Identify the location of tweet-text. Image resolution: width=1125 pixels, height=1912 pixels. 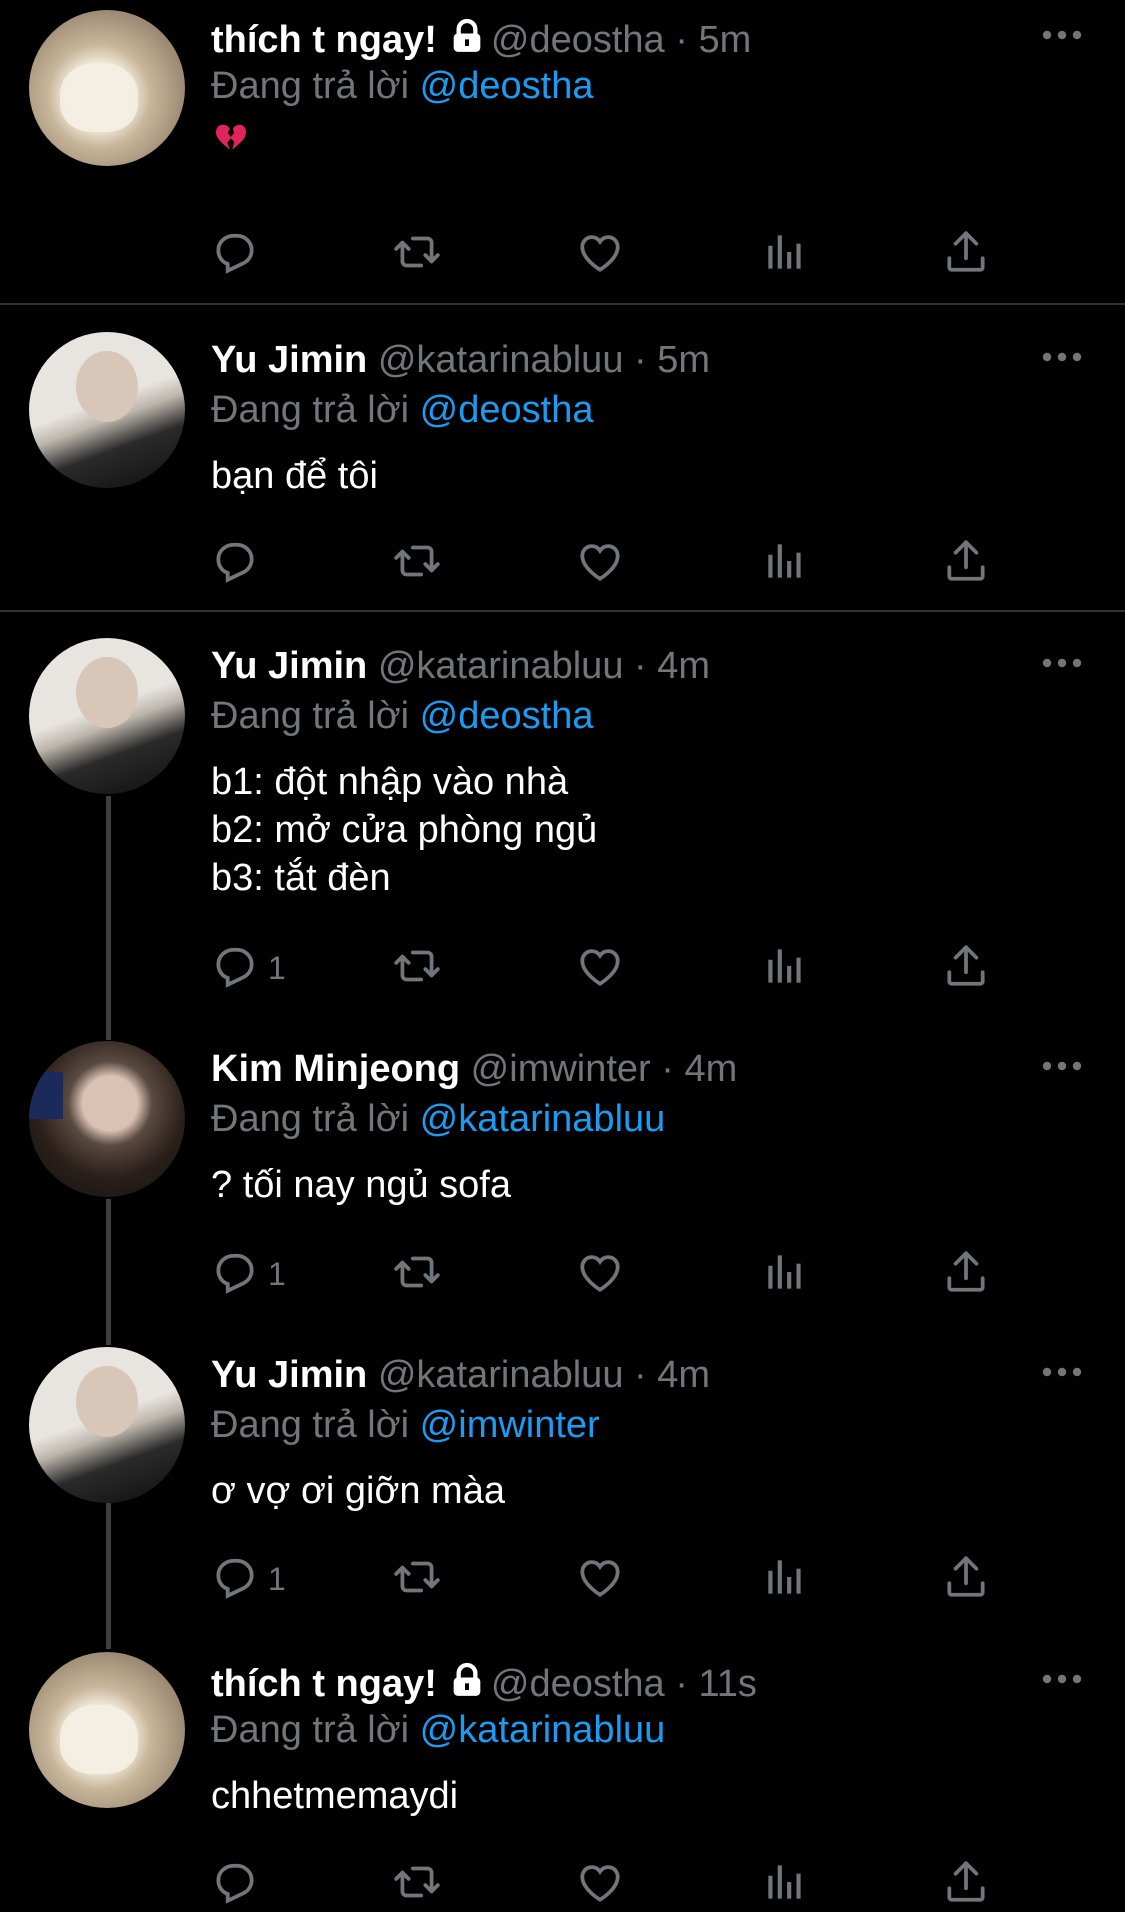
(231, 144).